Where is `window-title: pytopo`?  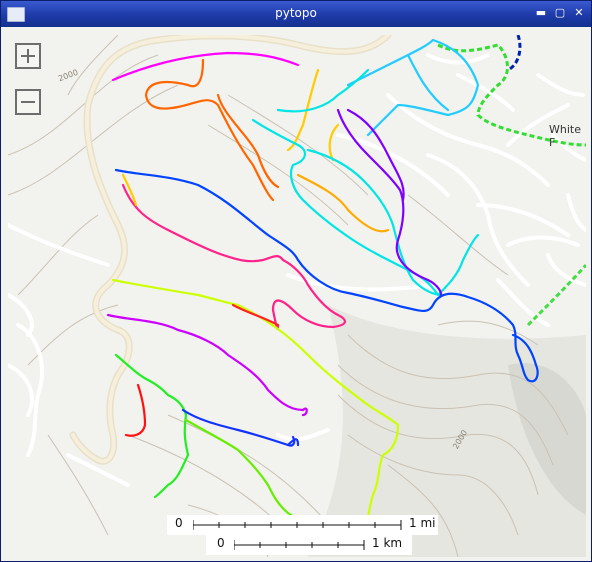
window-title: pytopo is located at coordinates (296, 13).